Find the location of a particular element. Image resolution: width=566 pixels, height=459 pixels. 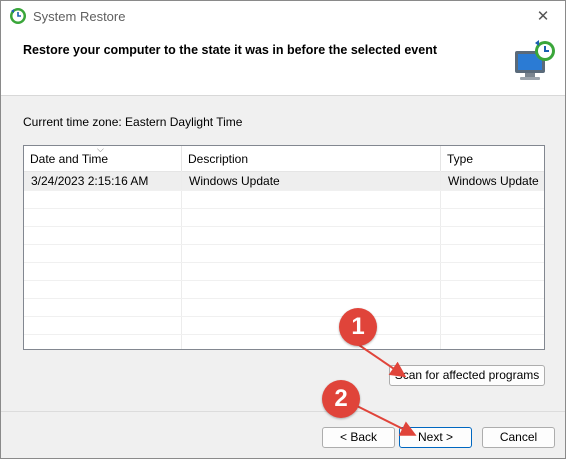

system-restore-icon is located at coordinates (18, 16).